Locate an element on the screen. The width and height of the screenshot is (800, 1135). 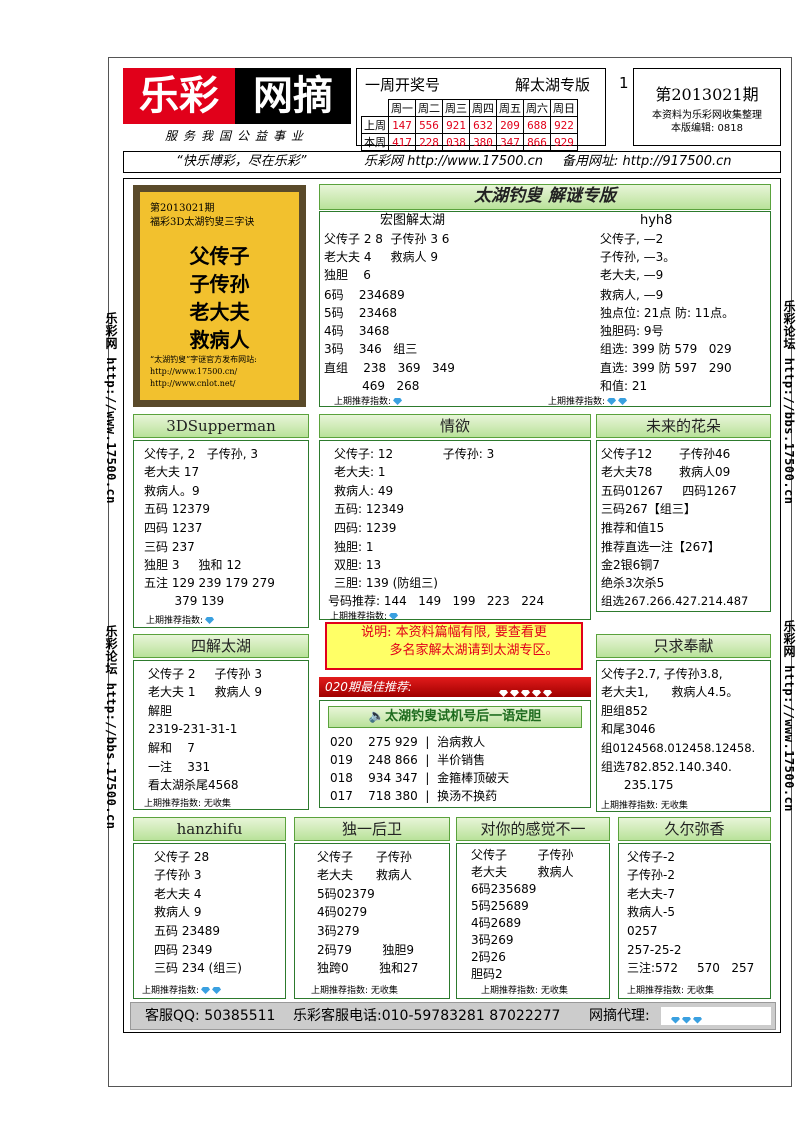
b7-line: 父传子 子传孙 is located at coordinates (364, 857).